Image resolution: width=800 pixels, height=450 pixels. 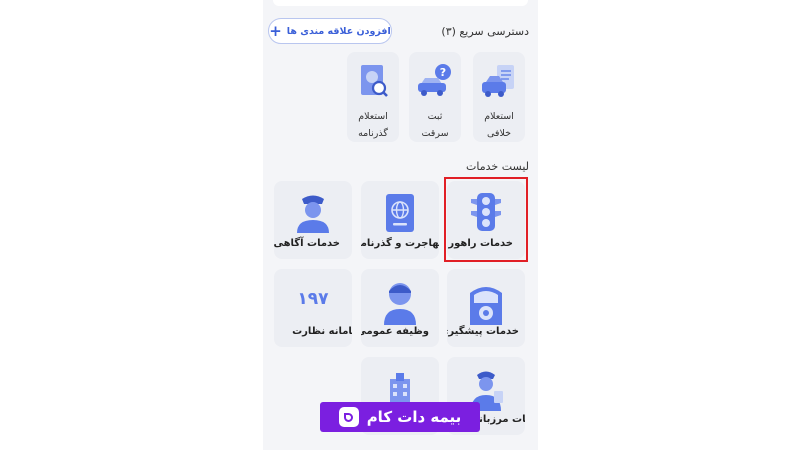 What do you see at coordinates (498, 81) in the screenshot?
I see `traffic-fine-receipt-icon` at bounding box center [498, 81].